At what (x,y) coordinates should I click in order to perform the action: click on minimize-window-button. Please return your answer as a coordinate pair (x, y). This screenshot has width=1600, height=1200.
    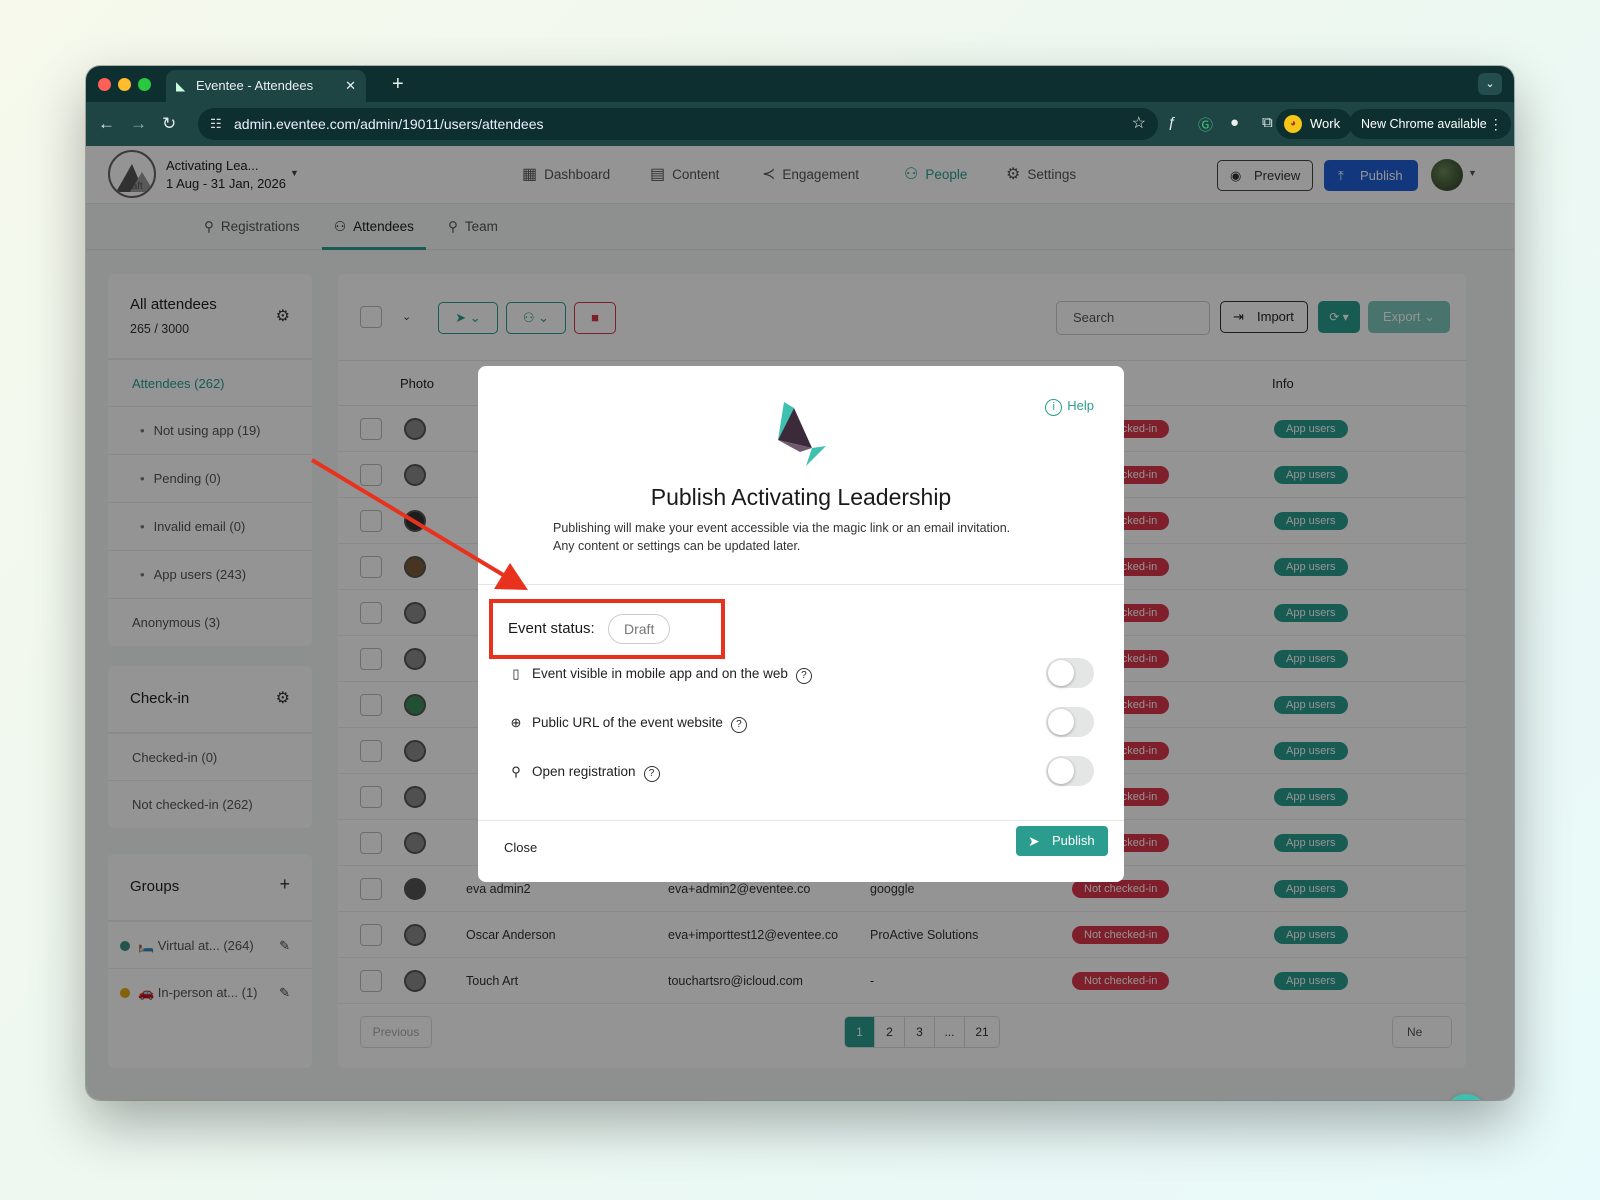
    Looking at the image, I should click on (124, 84).